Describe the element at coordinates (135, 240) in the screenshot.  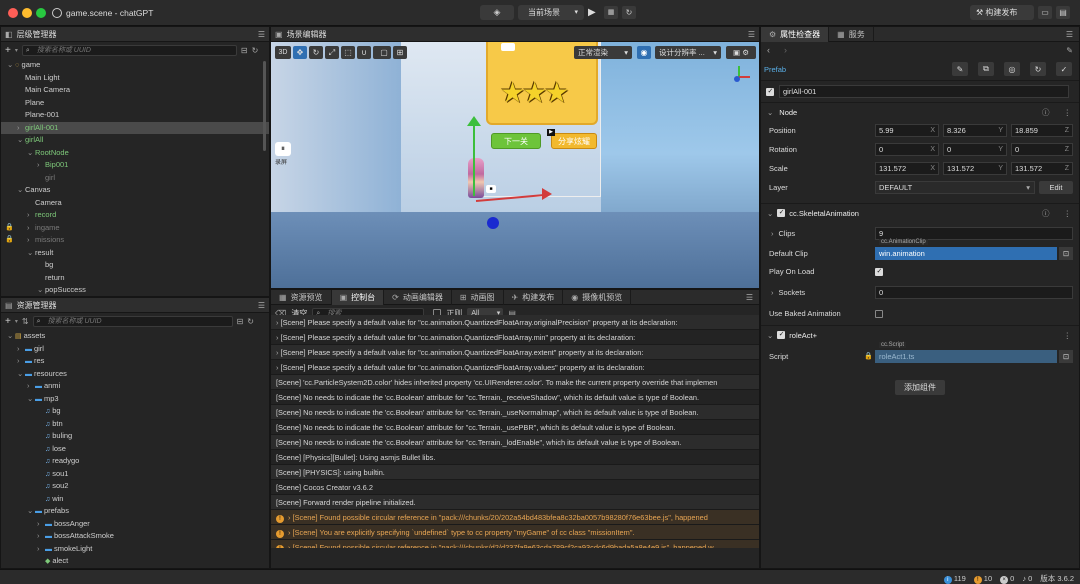
I see `hierarchy-node: 🔒 › missions` at that location.